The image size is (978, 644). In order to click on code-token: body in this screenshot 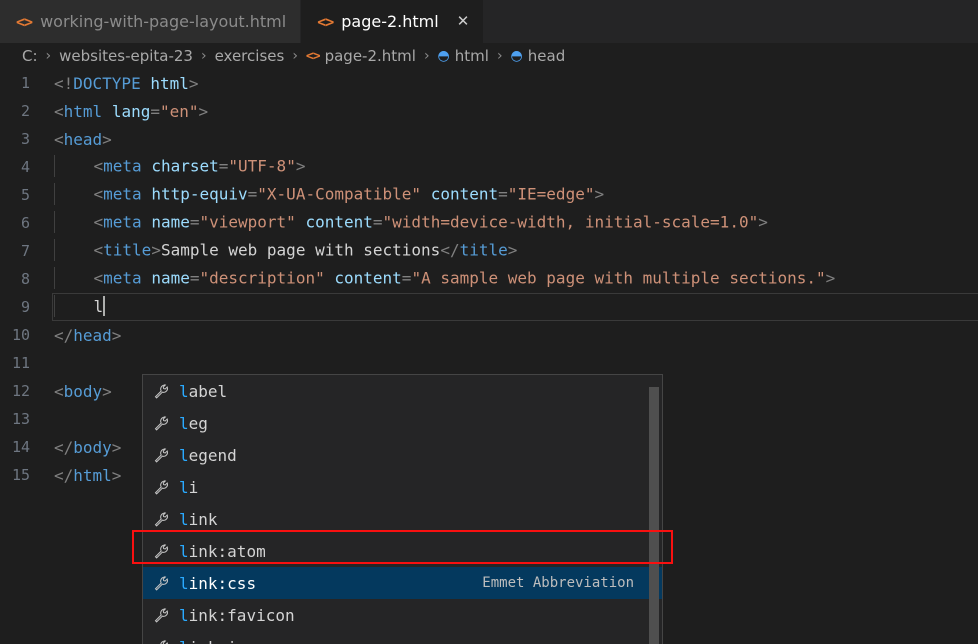, I will do `click(83, 391)`.